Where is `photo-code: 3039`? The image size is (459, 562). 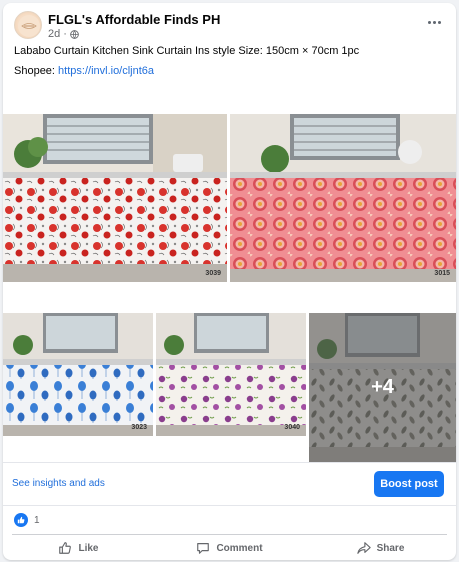
photo-code: 3039 is located at coordinates (213, 273).